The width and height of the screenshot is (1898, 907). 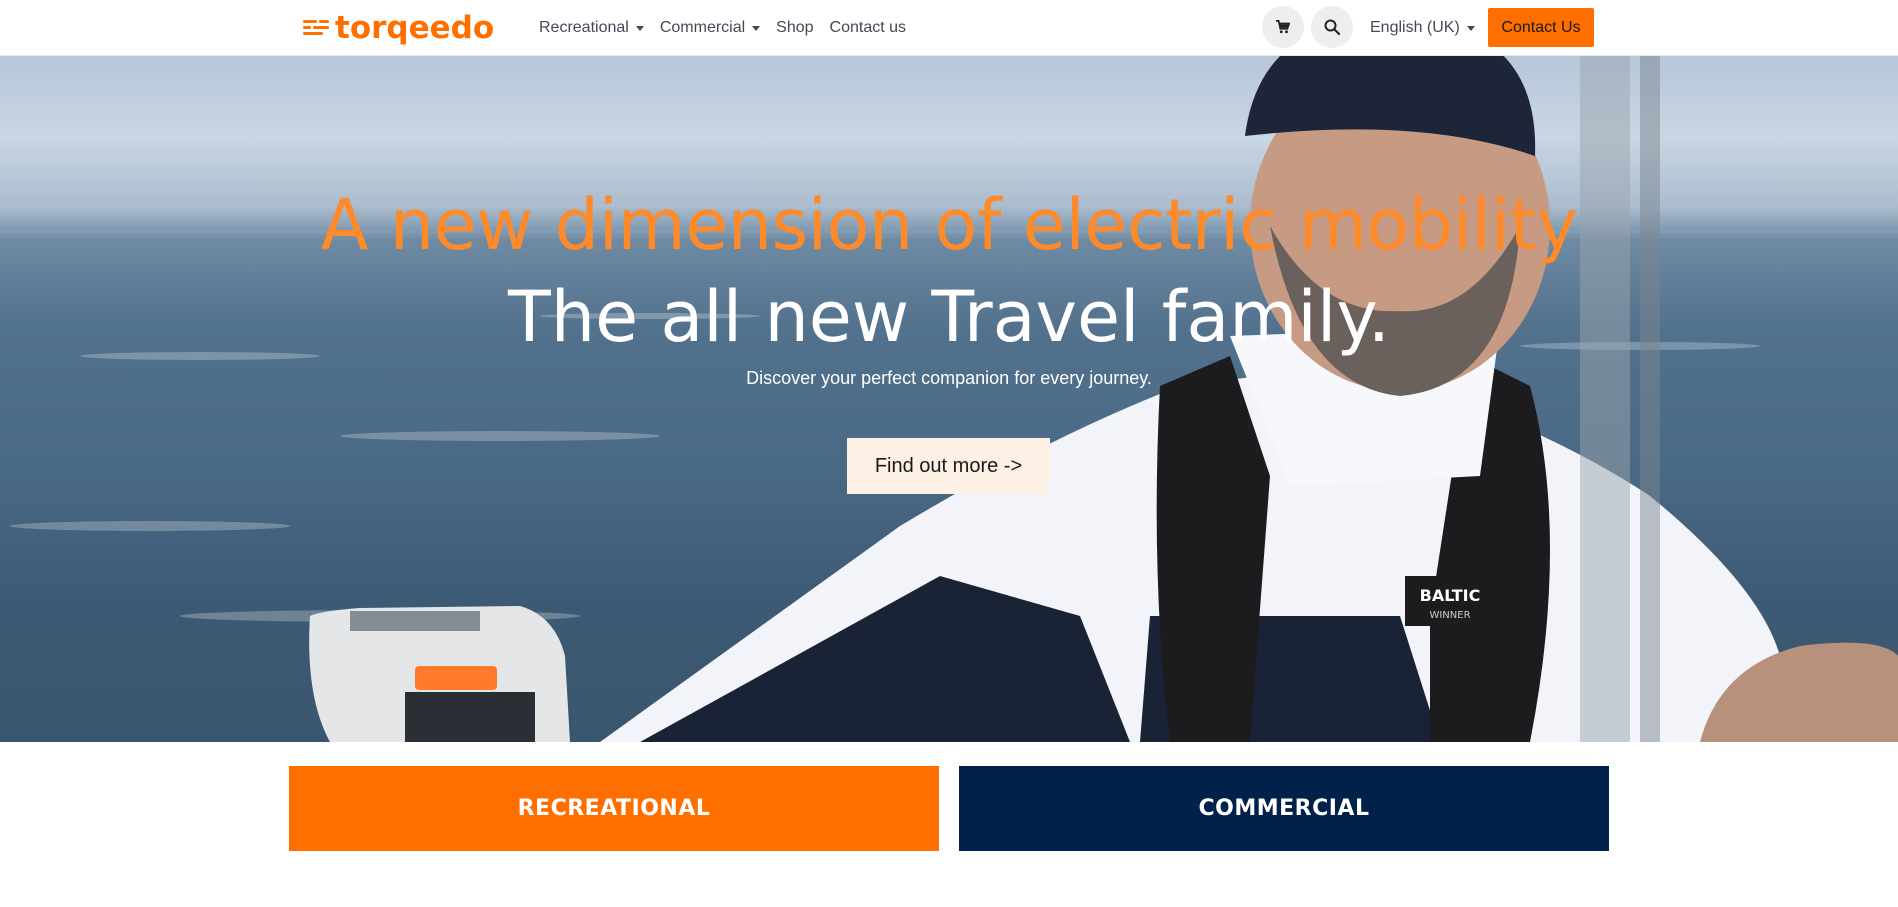 I want to click on cart-button, so click(x=1283, y=27).